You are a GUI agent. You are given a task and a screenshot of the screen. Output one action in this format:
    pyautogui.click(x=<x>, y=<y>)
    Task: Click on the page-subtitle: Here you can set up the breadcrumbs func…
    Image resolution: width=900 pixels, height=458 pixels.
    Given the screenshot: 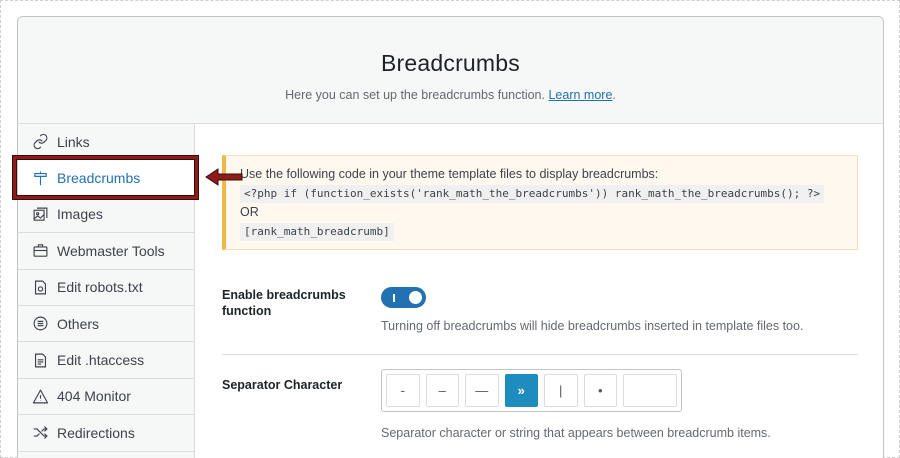 What is the action you would take?
    pyautogui.click(x=450, y=95)
    